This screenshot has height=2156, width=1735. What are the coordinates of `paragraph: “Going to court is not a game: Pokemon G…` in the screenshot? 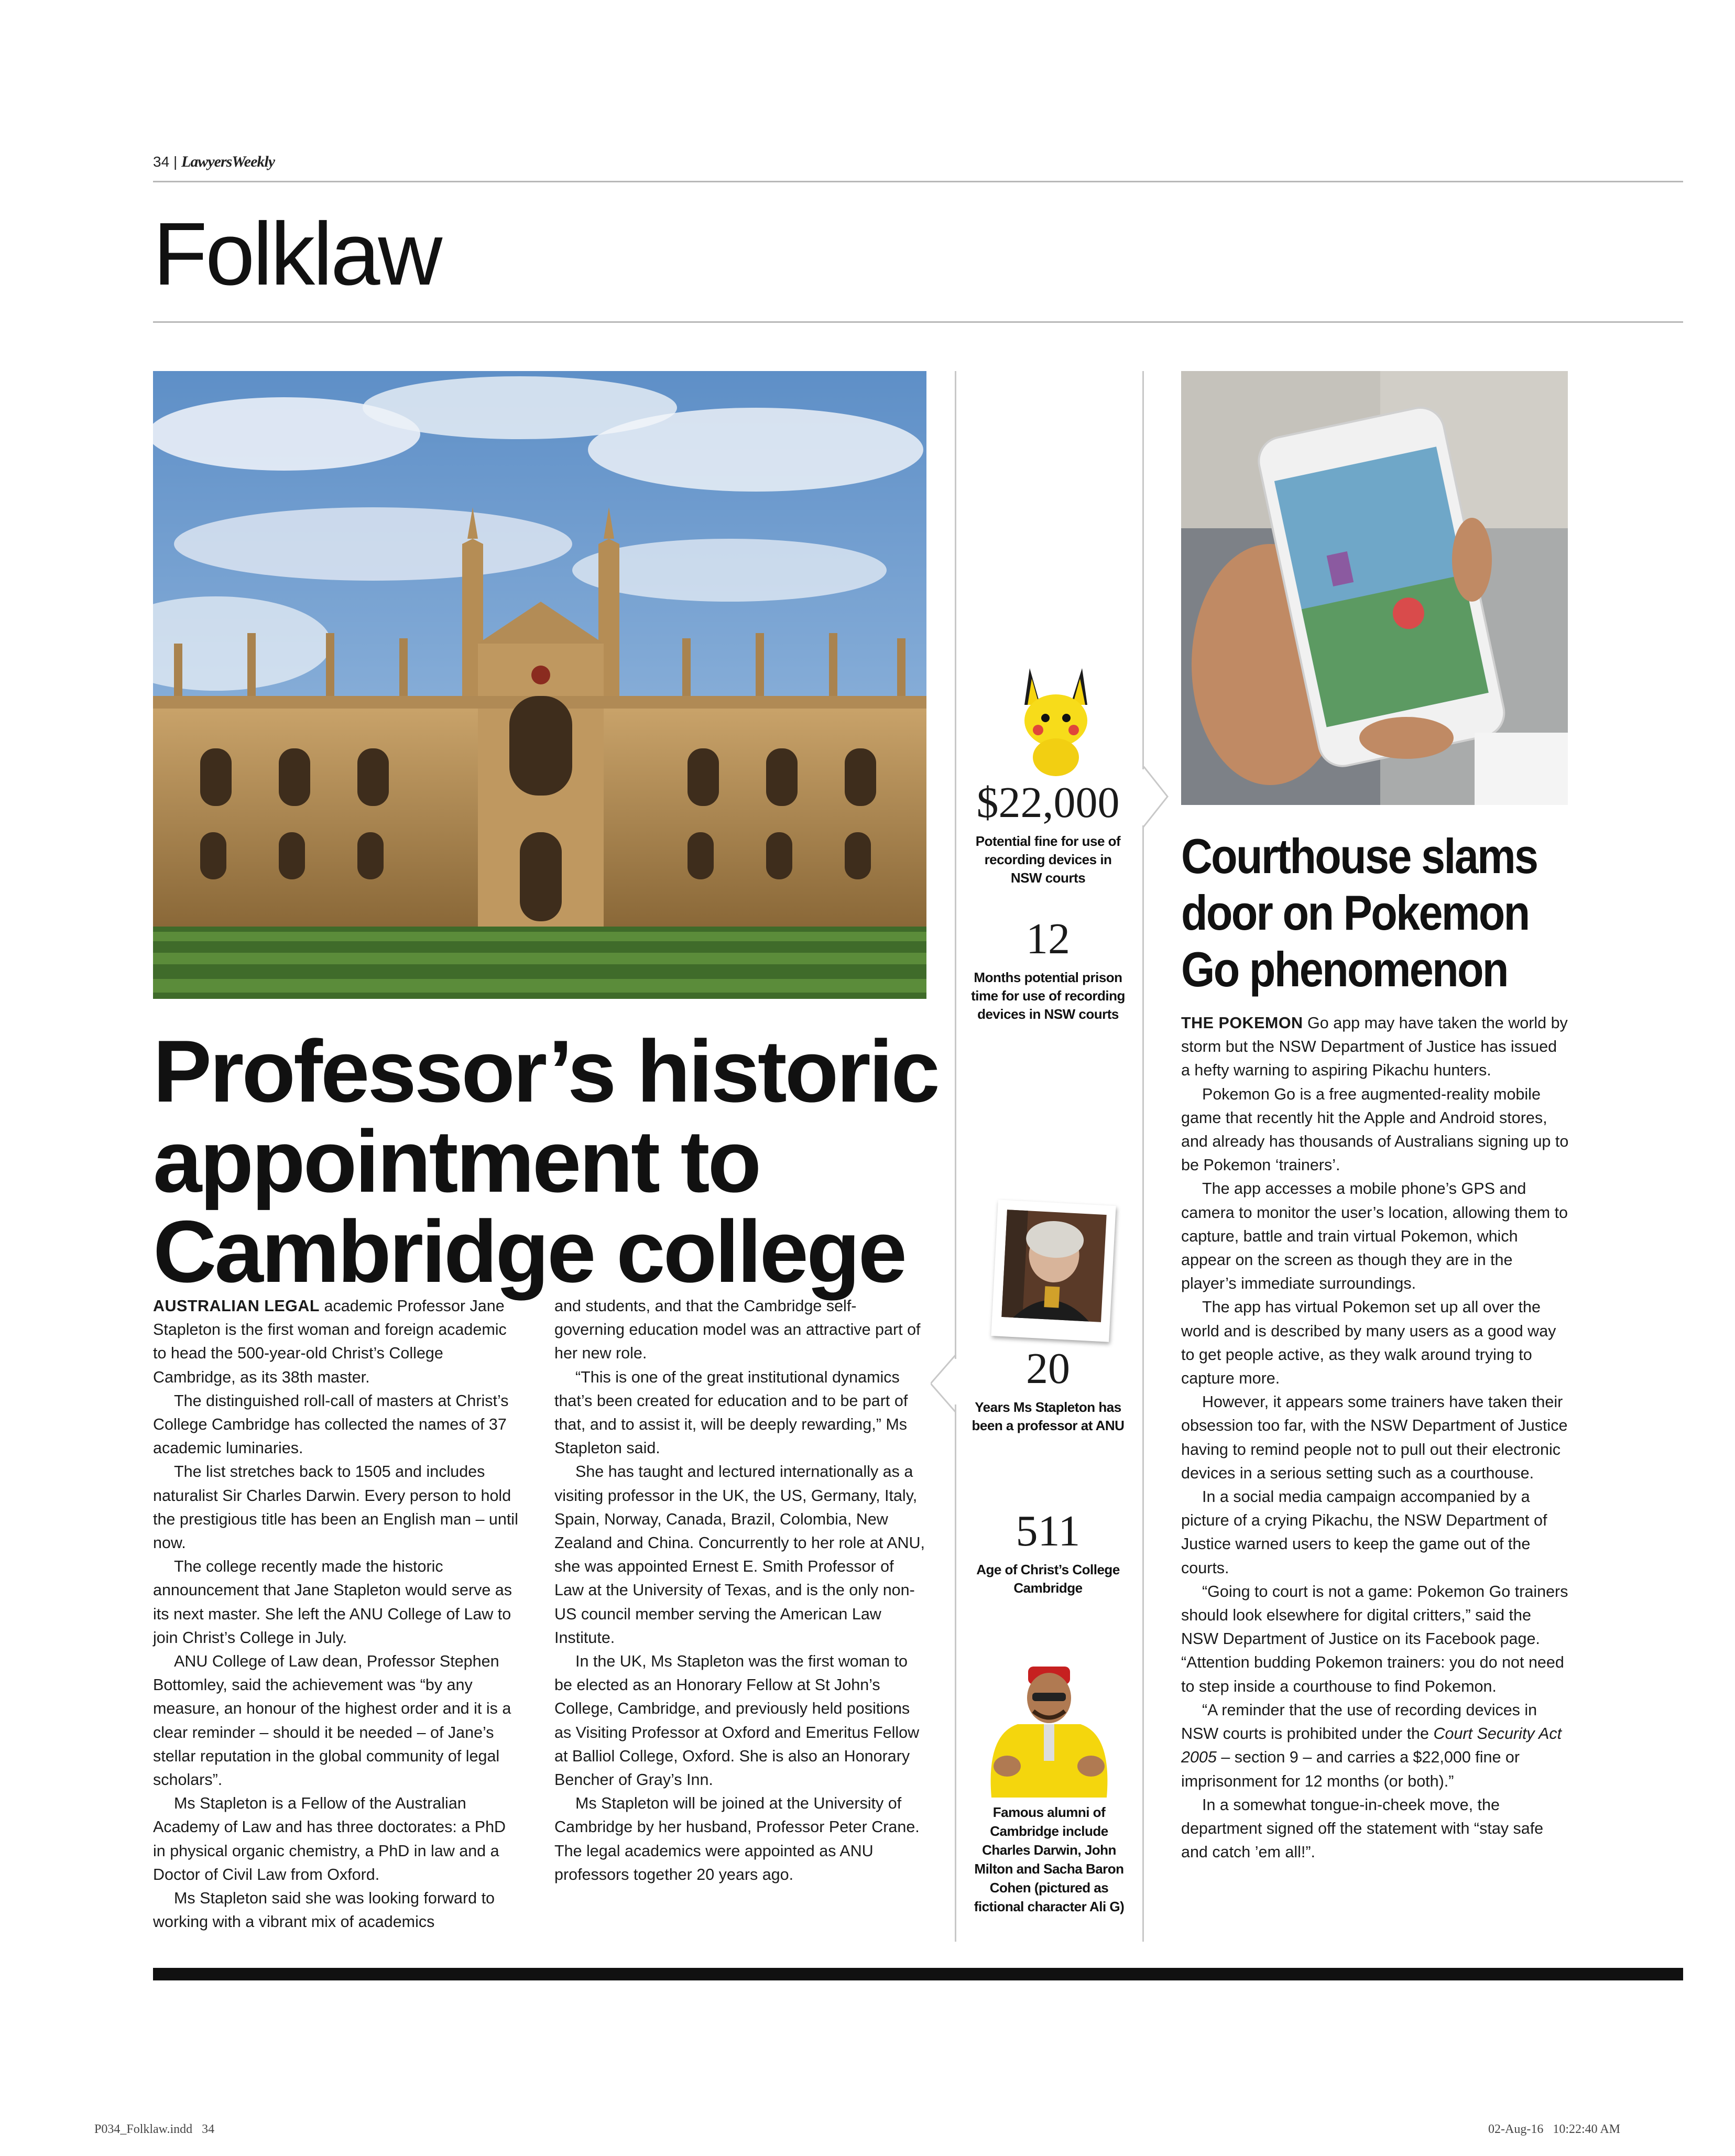 It's located at (1374, 1638).